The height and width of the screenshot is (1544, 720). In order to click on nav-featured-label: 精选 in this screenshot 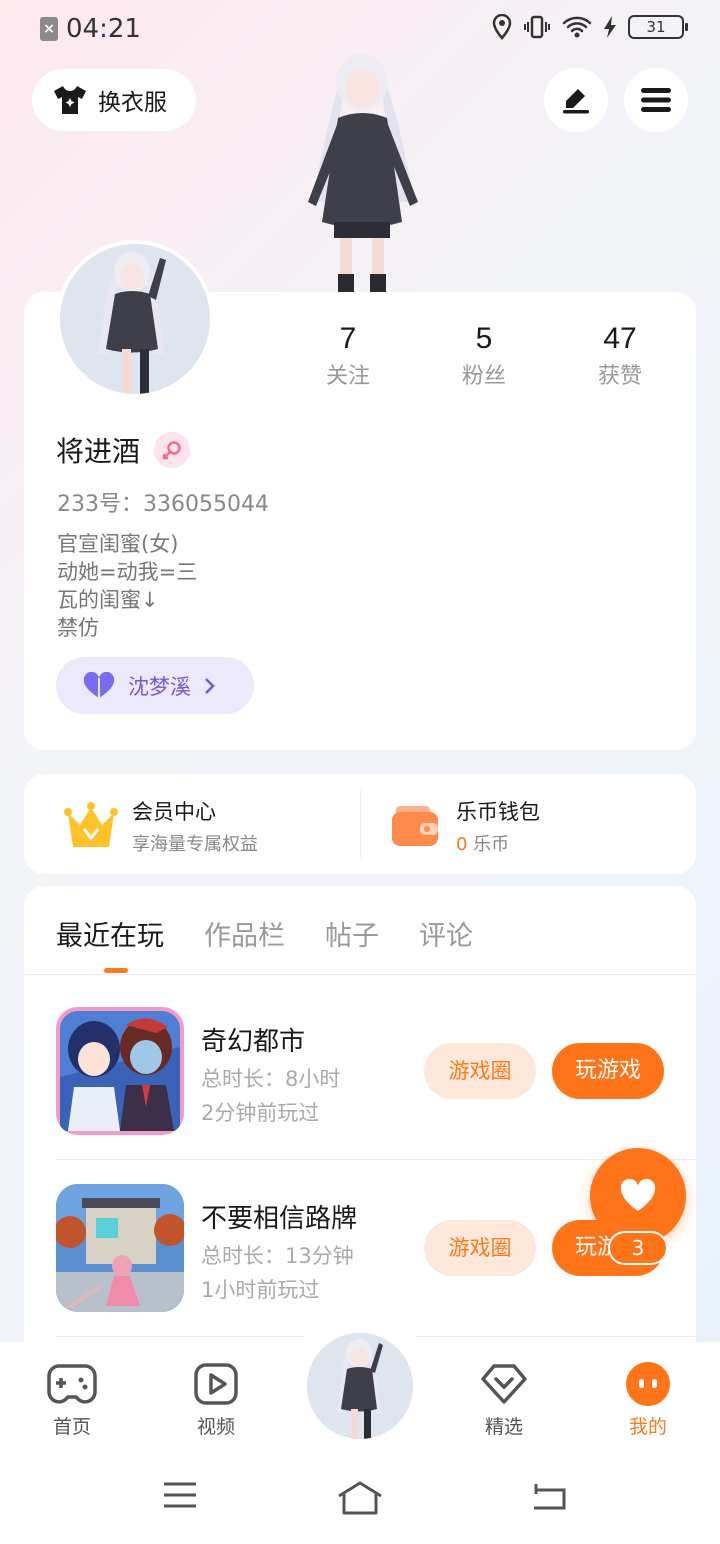, I will do `click(503, 1427)`.